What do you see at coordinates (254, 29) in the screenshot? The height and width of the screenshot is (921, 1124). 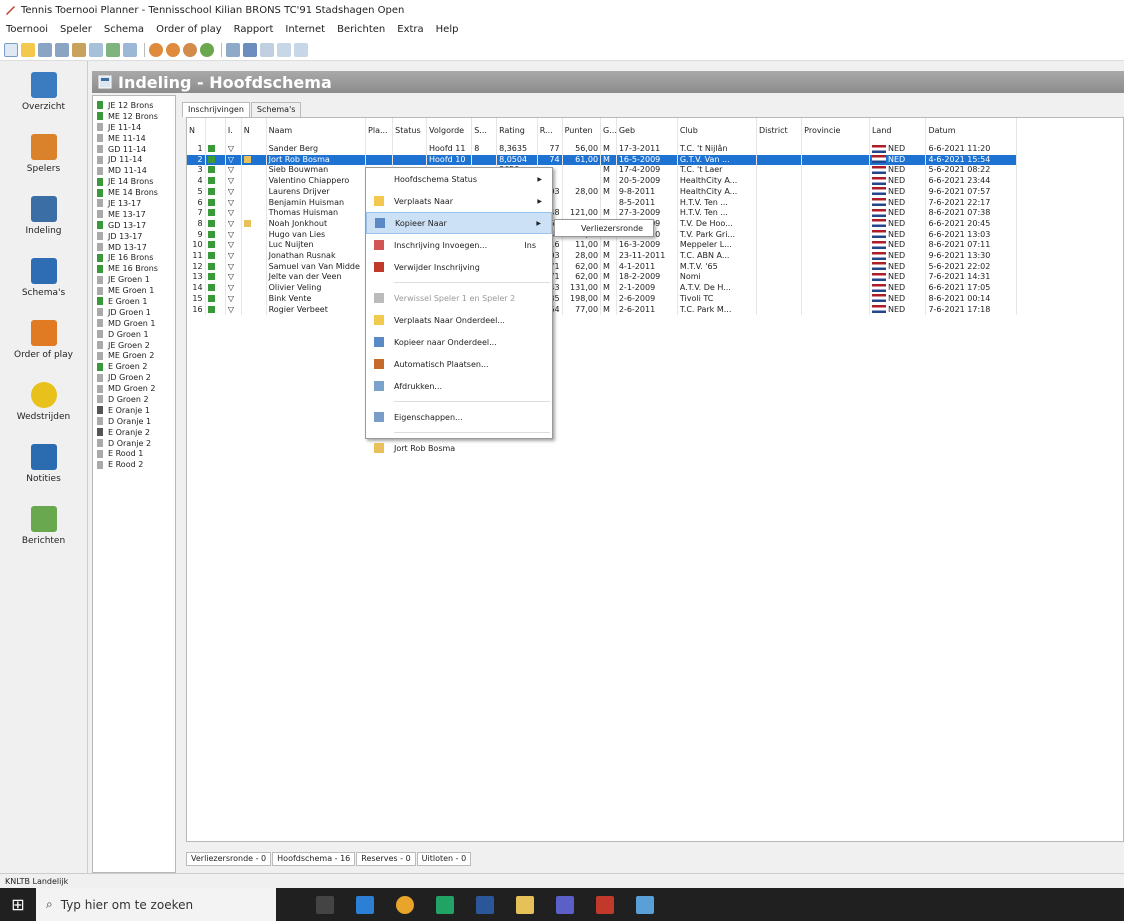 I see `menu-rapport: Rapport` at bounding box center [254, 29].